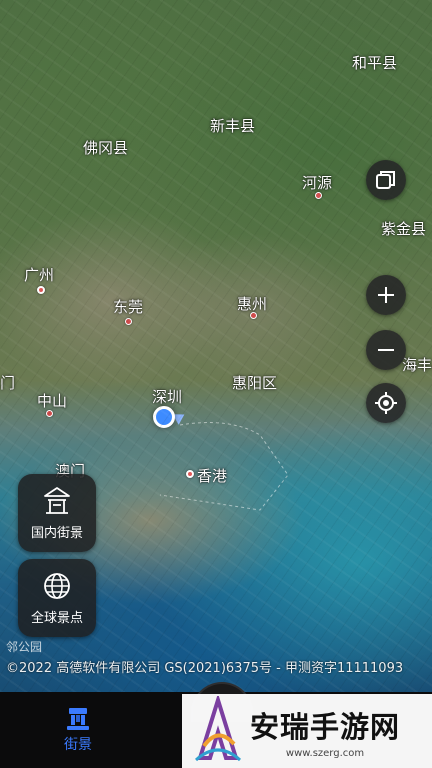  Describe the element at coordinates (317, 183) in the screenshot. I see `city-label-heyuan: 河源` at that location.